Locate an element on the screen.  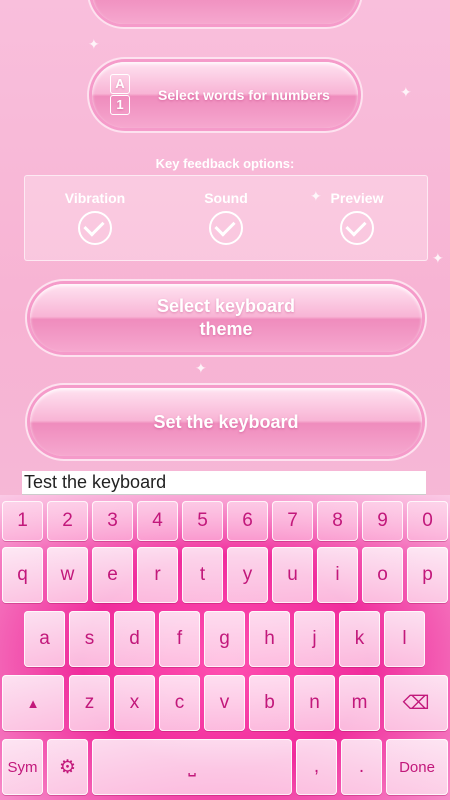
feedback-title: Key feedback options: is located at coordinates (225, 163).